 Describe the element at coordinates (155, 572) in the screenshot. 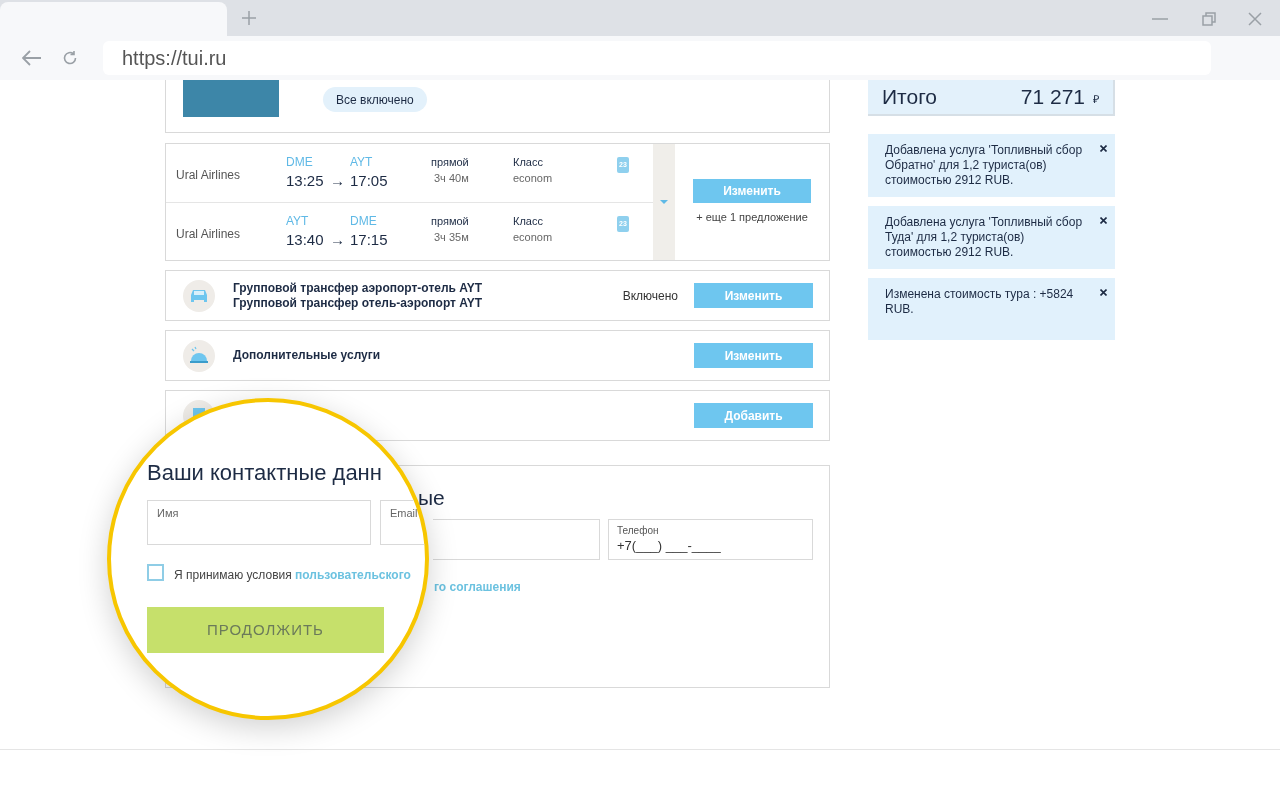

I see `checkbox` at that location.